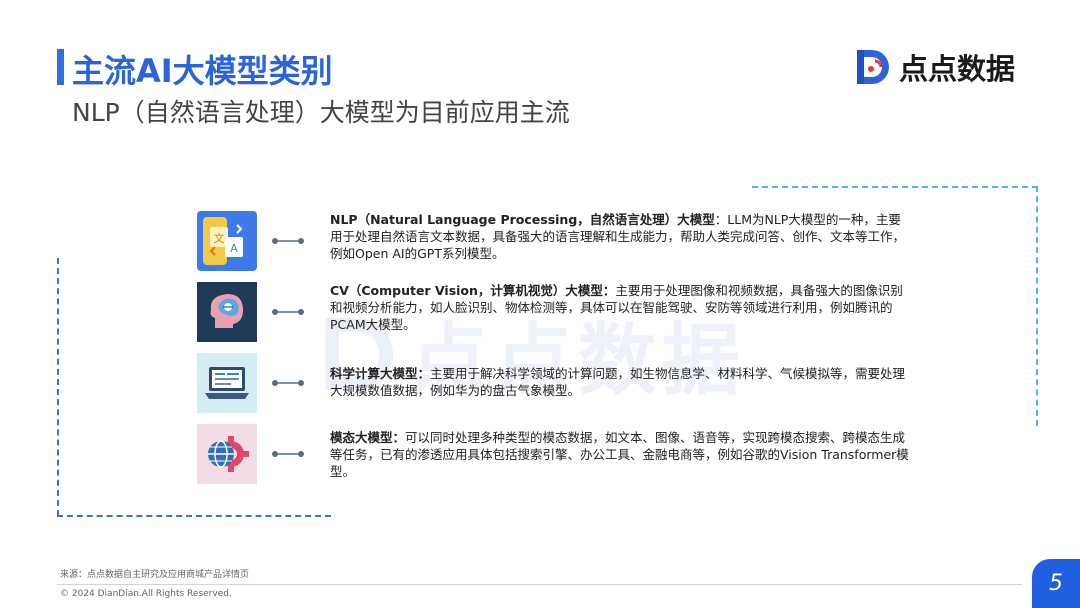 The height and width of the screenshot is (608, 1080). Describe the element at coordinates (473, 290) in the screenshot. I see `item-heading: CV（Computer Vision，计算机视觉）大模型：` at that location.